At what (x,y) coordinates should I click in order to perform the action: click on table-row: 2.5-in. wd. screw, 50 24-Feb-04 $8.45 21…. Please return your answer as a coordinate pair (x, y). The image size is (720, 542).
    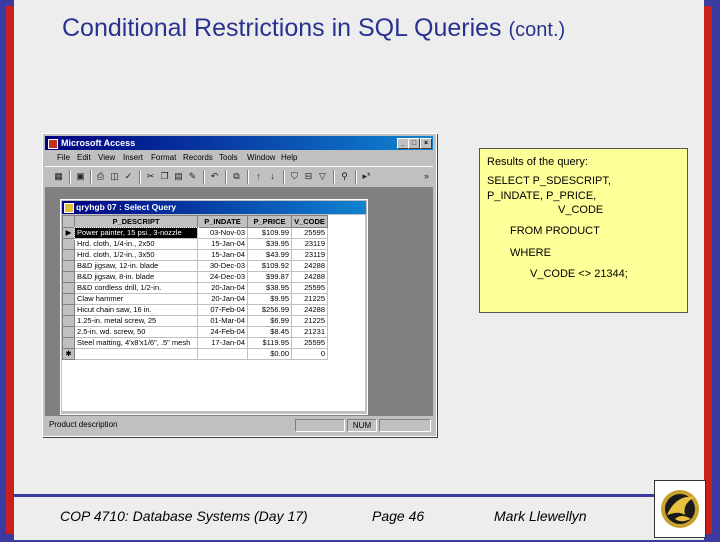
    Looking at the image, I should click on (195, 332).